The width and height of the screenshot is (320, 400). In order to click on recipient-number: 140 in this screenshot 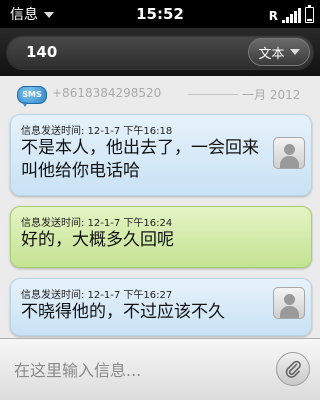, I will do `click(42, 52)`.